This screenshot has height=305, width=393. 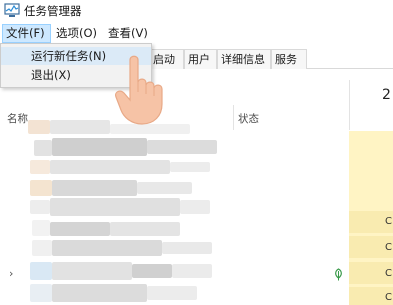 I want to click on cpu-percent-header: 2, so click(x=386, y=95).